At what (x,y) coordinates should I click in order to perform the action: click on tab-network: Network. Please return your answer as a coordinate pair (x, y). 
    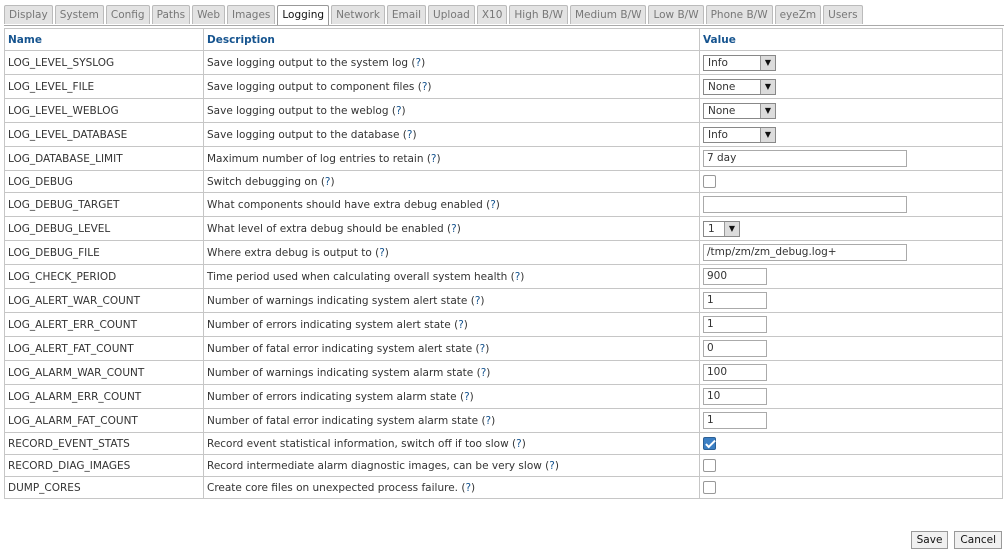
    Looking at the image, I should click on (358, 14).